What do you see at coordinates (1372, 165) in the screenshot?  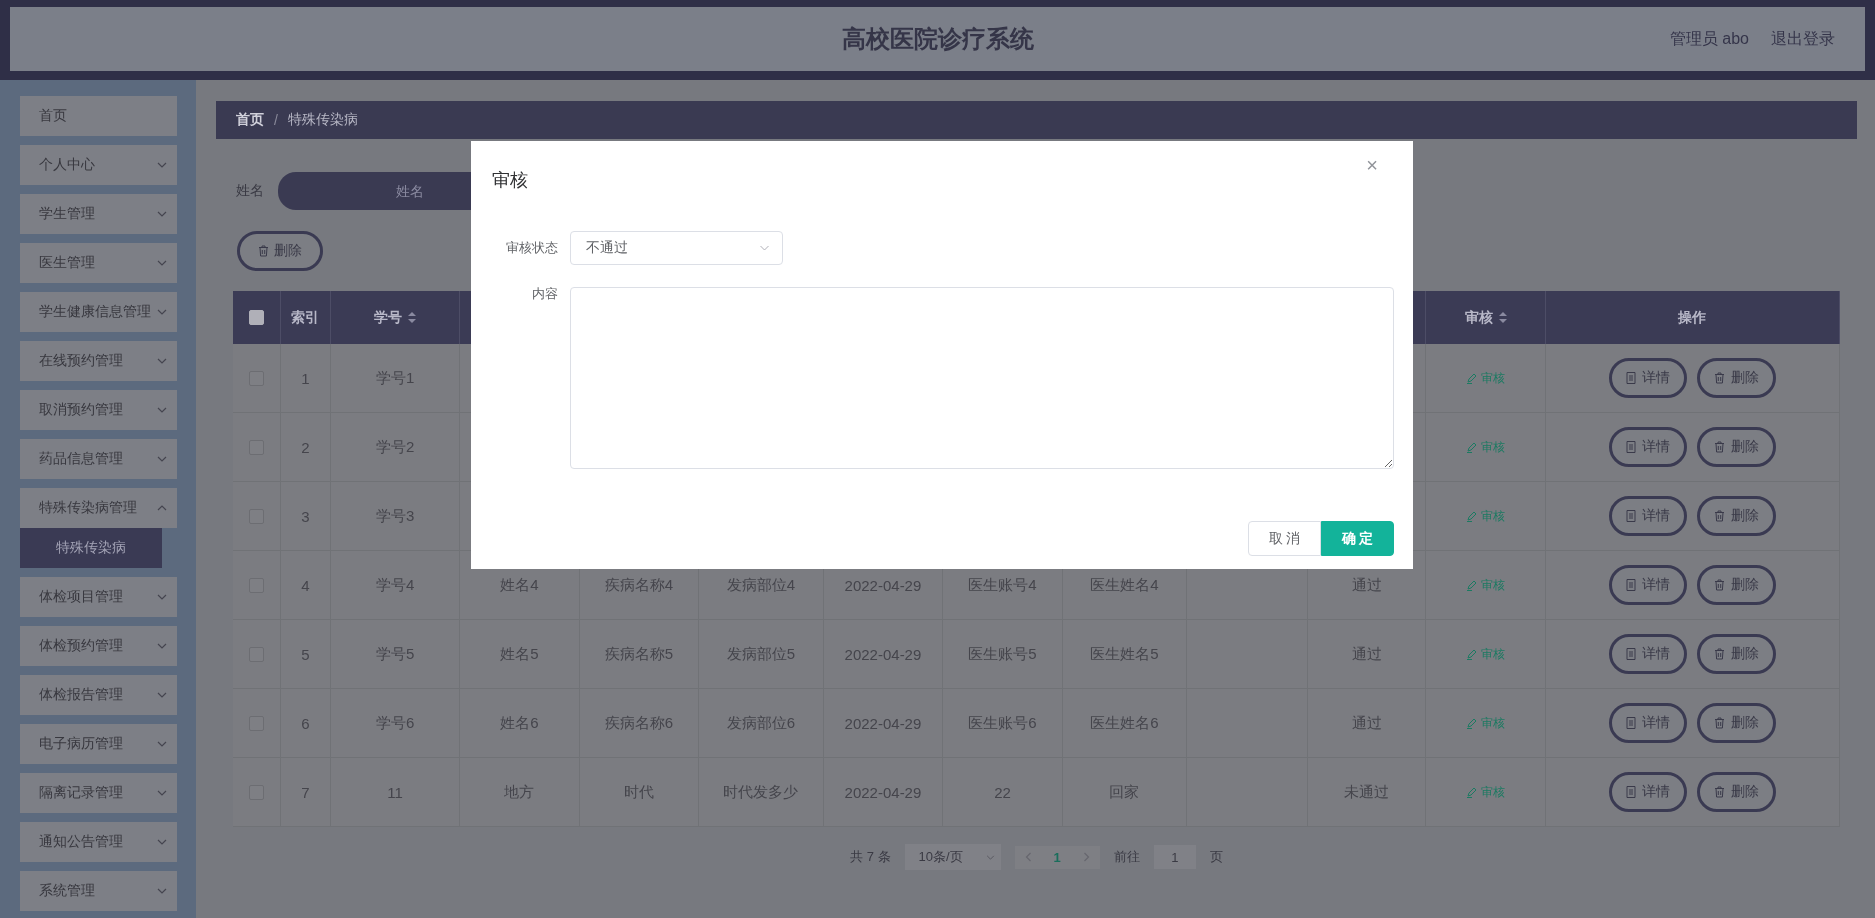 I see `close-button: ×` at bounding box center [1372, 165].